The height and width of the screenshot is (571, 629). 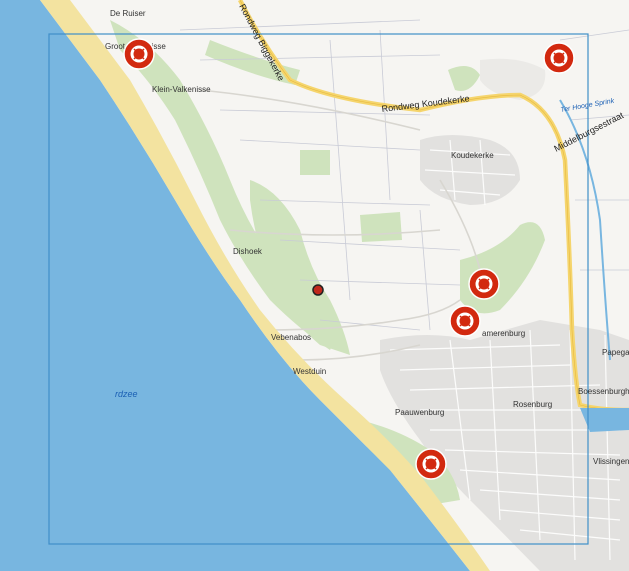 I want to click on place-label: Rosenburg, so click(x=532, y=404).